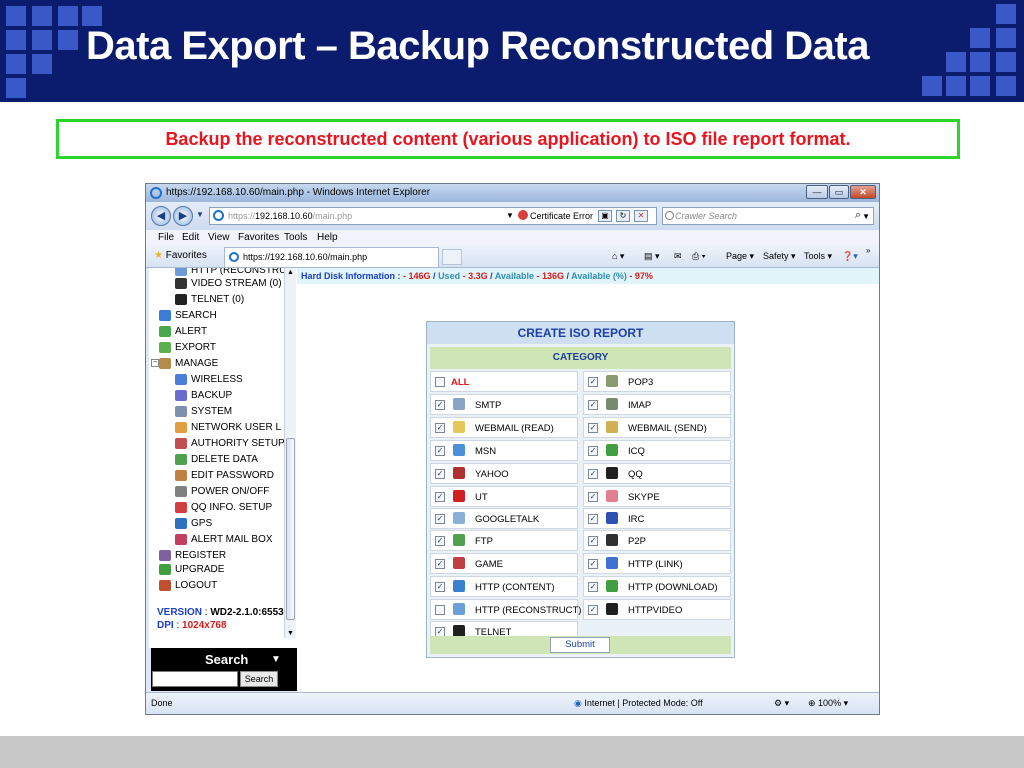  I want to click on mail-icon: ✉, so click(678, 256).